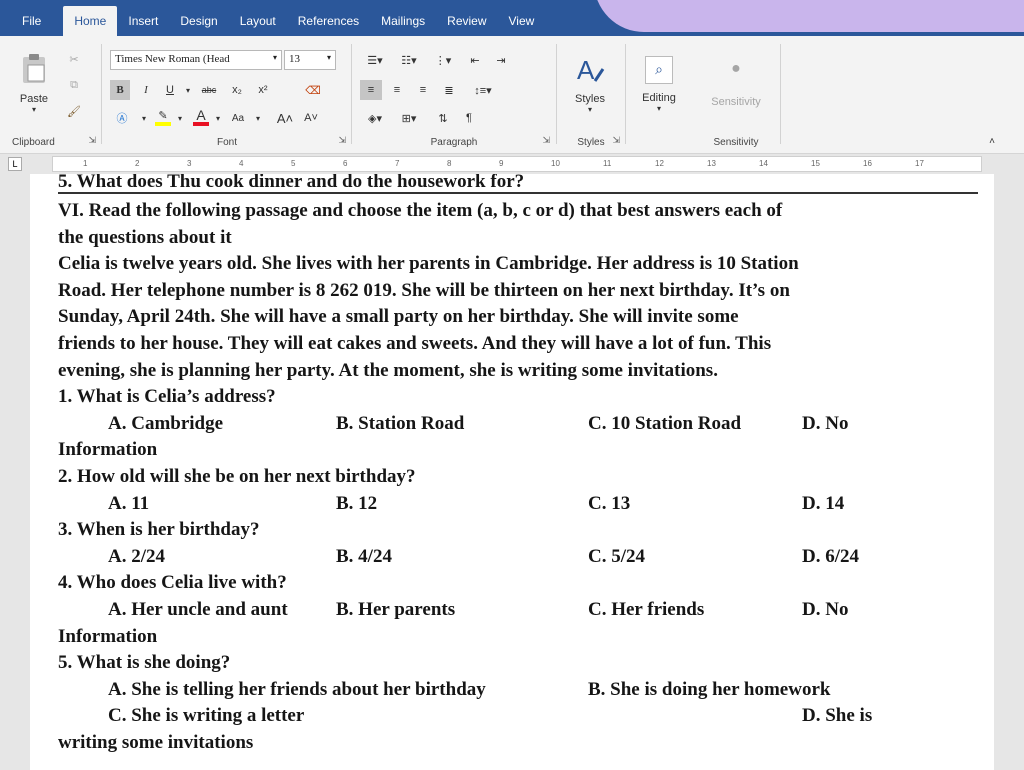  I want to click on multilevel-list-icon: ⋮▾, so click(443, 60).